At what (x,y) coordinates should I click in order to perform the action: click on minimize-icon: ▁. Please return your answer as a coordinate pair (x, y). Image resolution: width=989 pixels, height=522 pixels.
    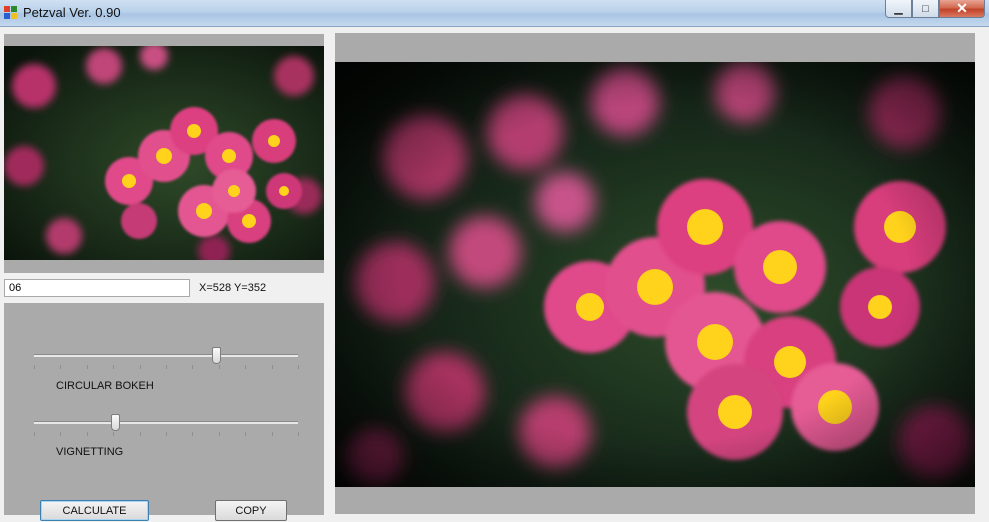
    Looking at the image, I should click on (898, 9).